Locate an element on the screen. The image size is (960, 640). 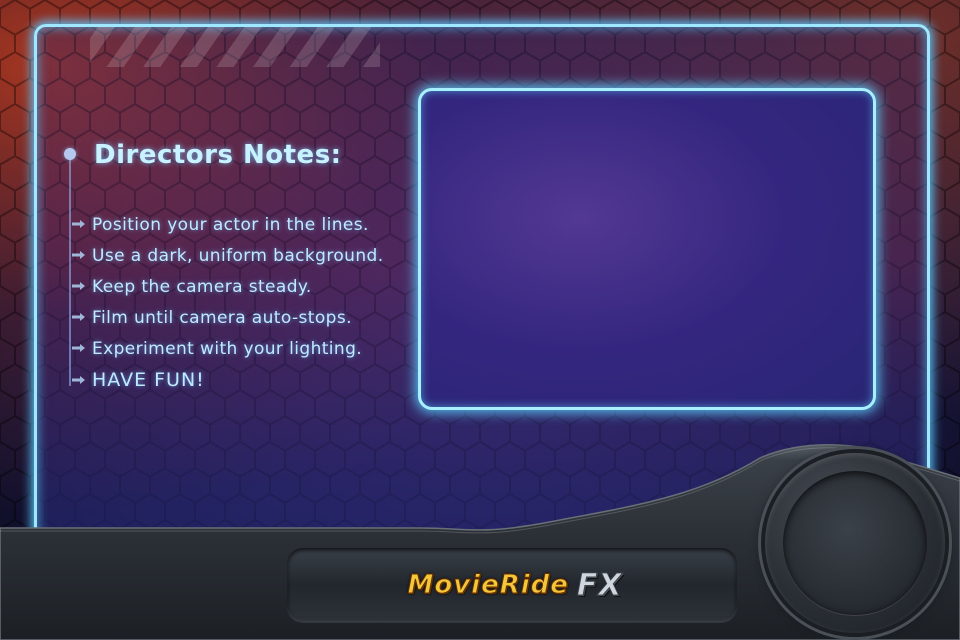
note-text: Keep the camera steady. is located at coordinates (202, 287).